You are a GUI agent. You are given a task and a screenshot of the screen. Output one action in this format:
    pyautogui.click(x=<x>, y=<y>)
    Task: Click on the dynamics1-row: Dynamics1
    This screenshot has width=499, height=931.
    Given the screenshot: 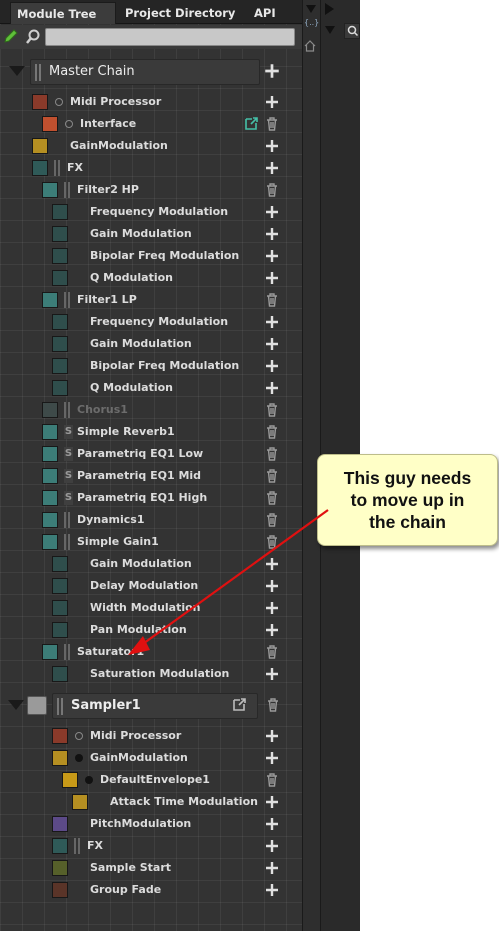 What is the action you would take?
    pyautogui.click(x=150, y=520)
    